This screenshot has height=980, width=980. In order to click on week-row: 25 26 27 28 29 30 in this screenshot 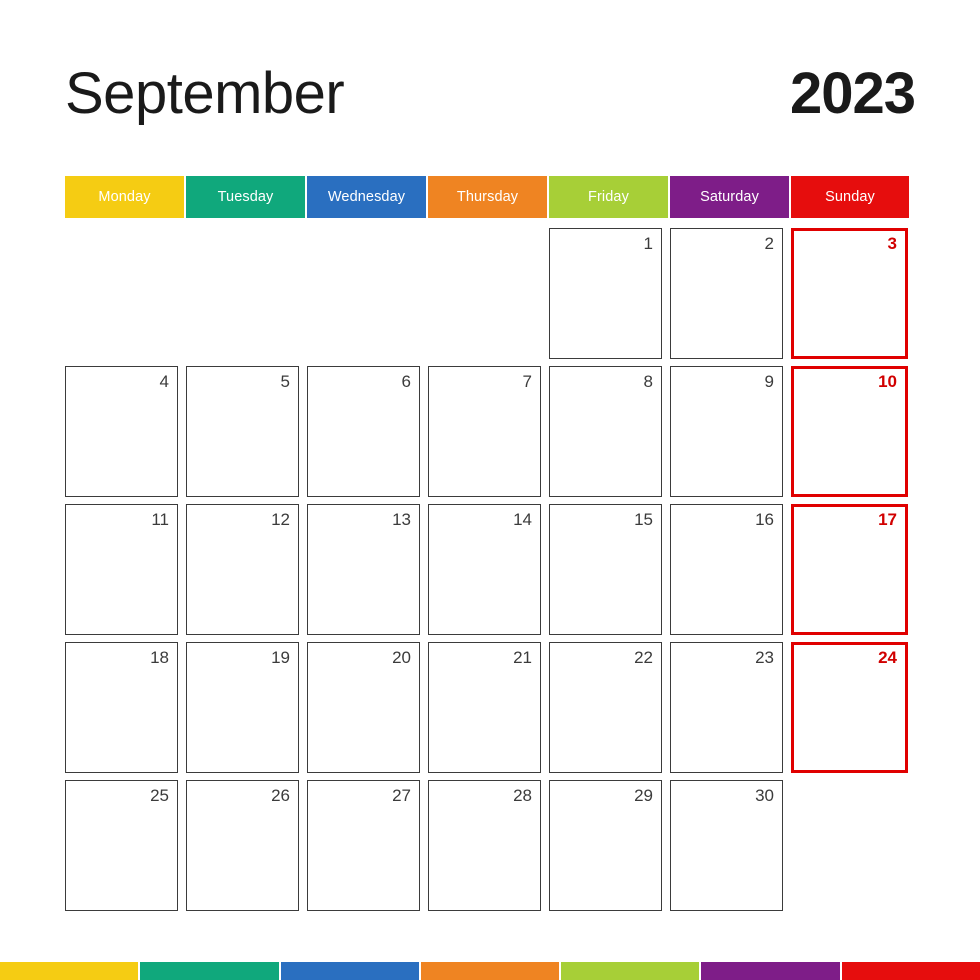, I will do `click(491, 845)`.